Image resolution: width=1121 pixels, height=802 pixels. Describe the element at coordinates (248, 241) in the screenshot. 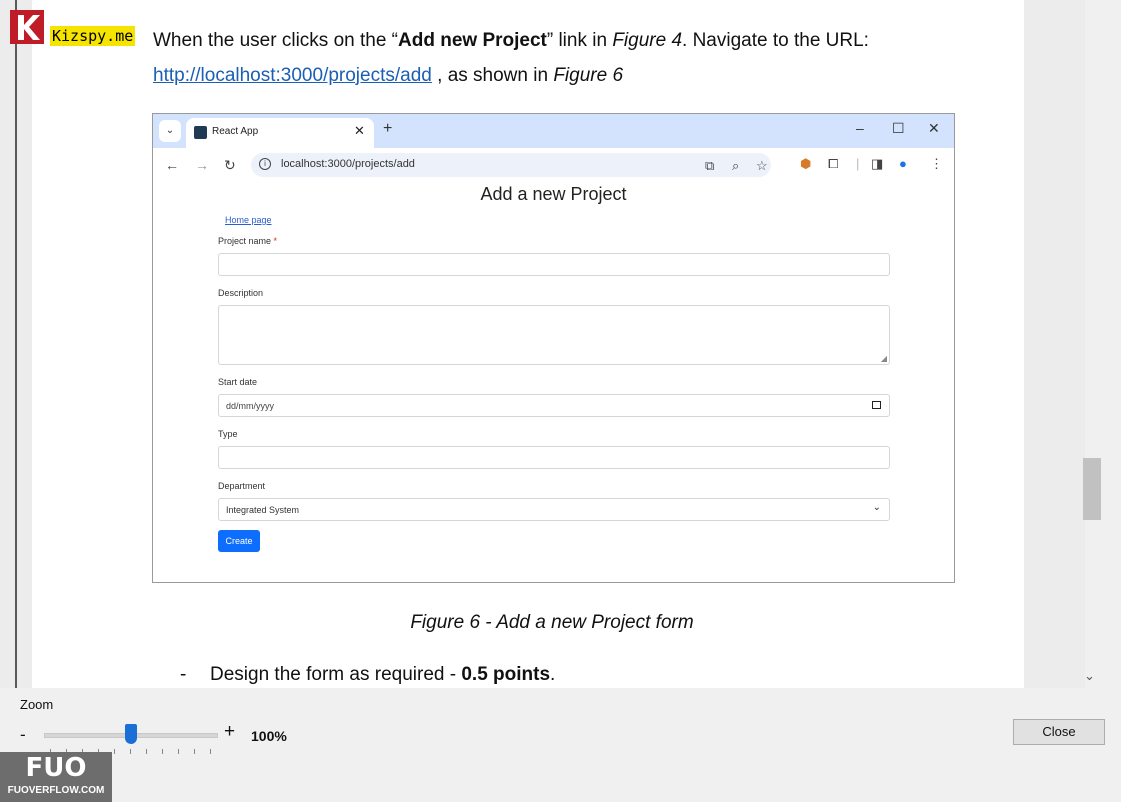

I see `project-name-label: Project name *` at that location.